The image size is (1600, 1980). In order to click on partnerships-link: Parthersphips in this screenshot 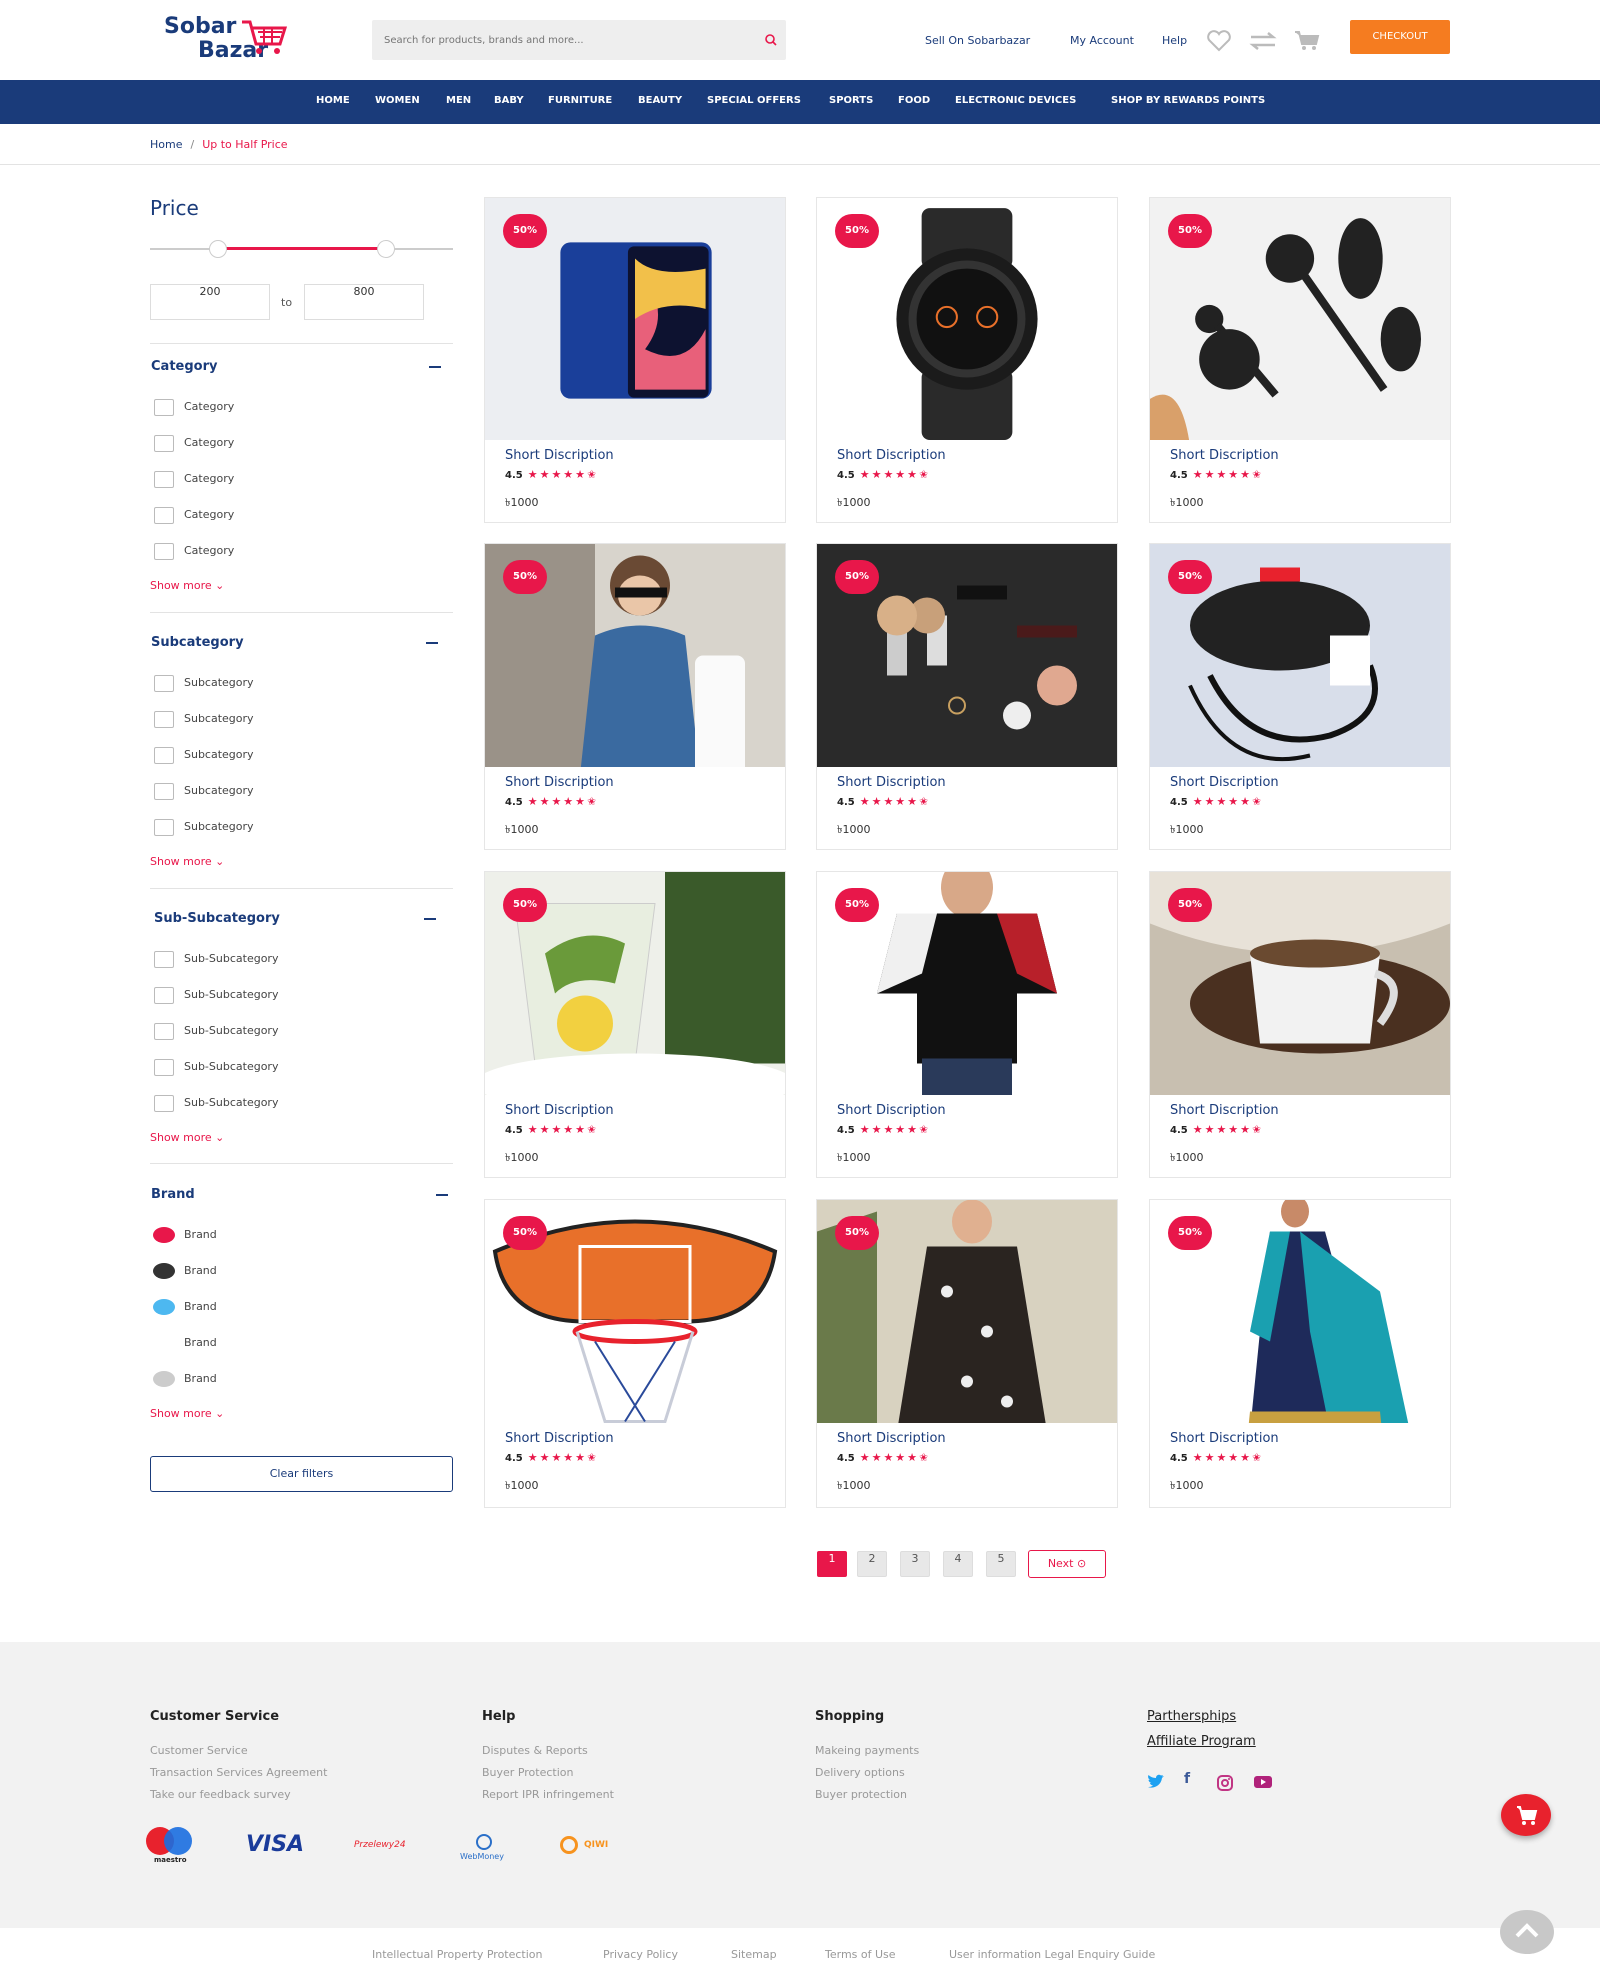, I will do `click(1191, 1716)`.